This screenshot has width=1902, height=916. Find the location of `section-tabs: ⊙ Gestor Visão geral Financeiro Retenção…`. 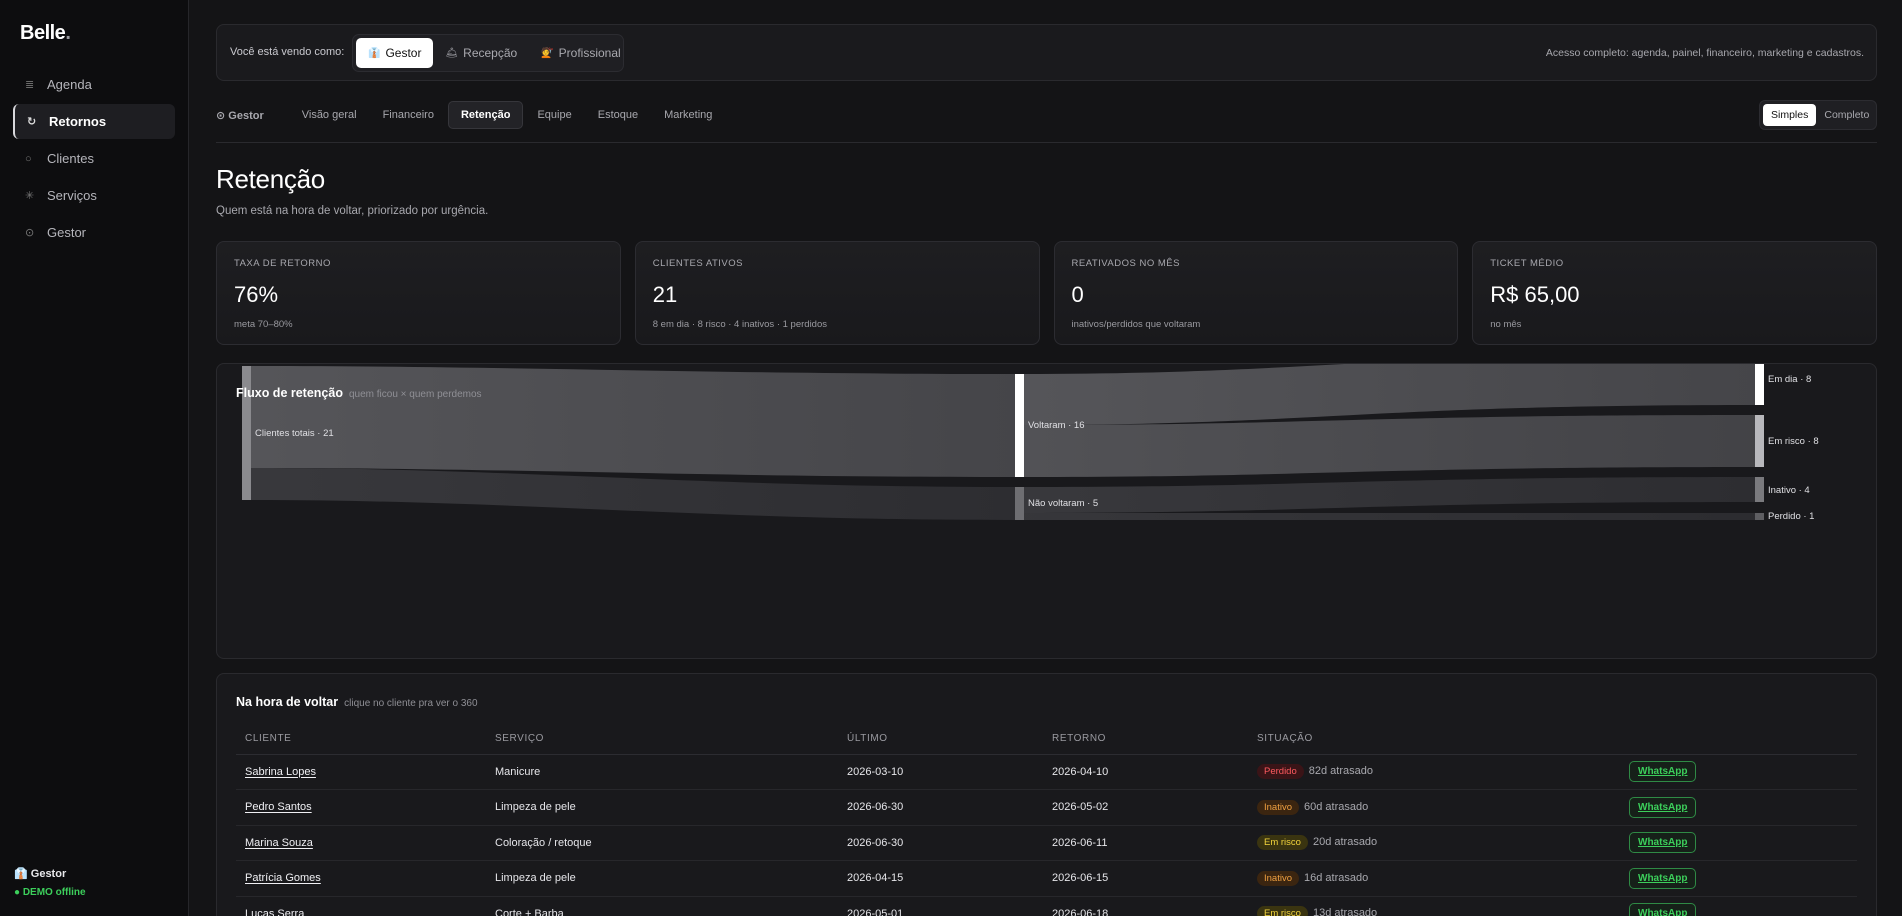

section-tabs: ⊙ Gestor Visão geral Financeiro Retenção… is located at coordinates (471, 115).